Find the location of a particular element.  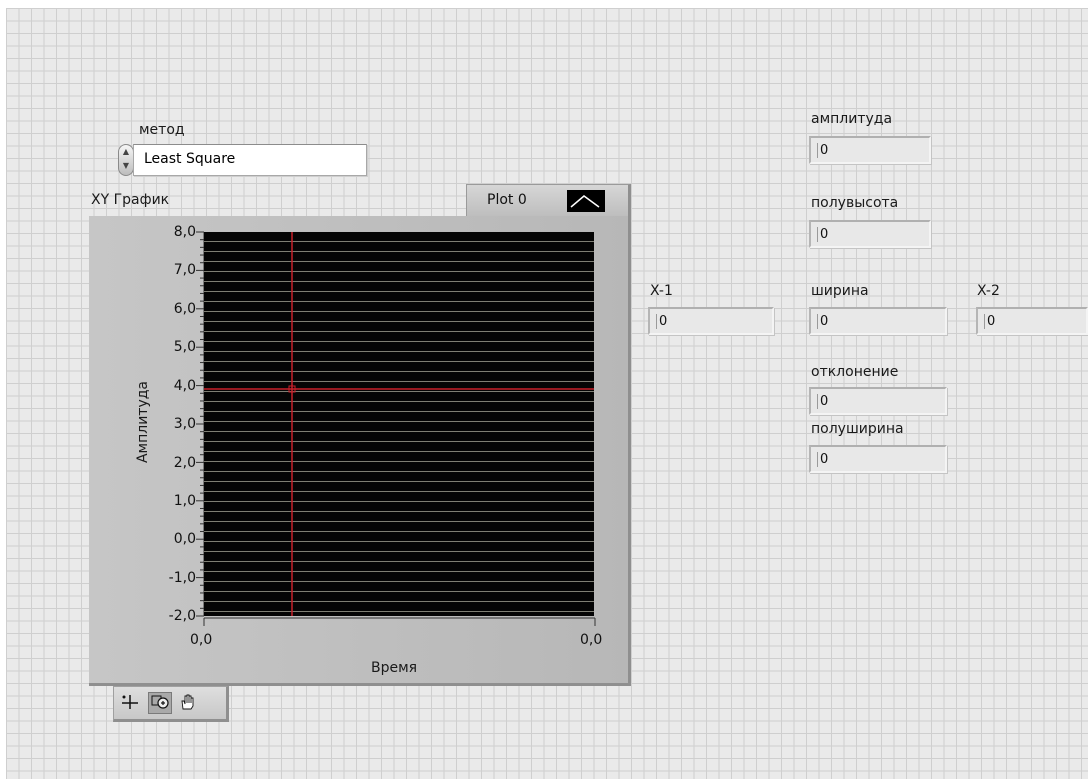

y-axis-label: Амплитуда is located at coordinates (143, 422).